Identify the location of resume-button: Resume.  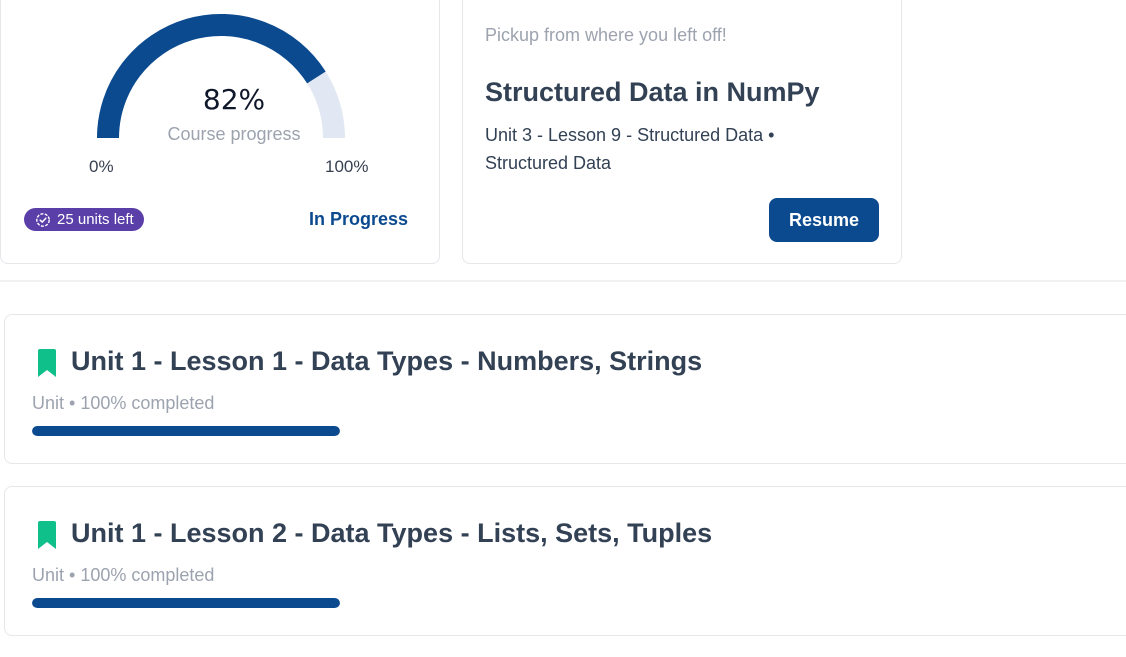
(824, 220).